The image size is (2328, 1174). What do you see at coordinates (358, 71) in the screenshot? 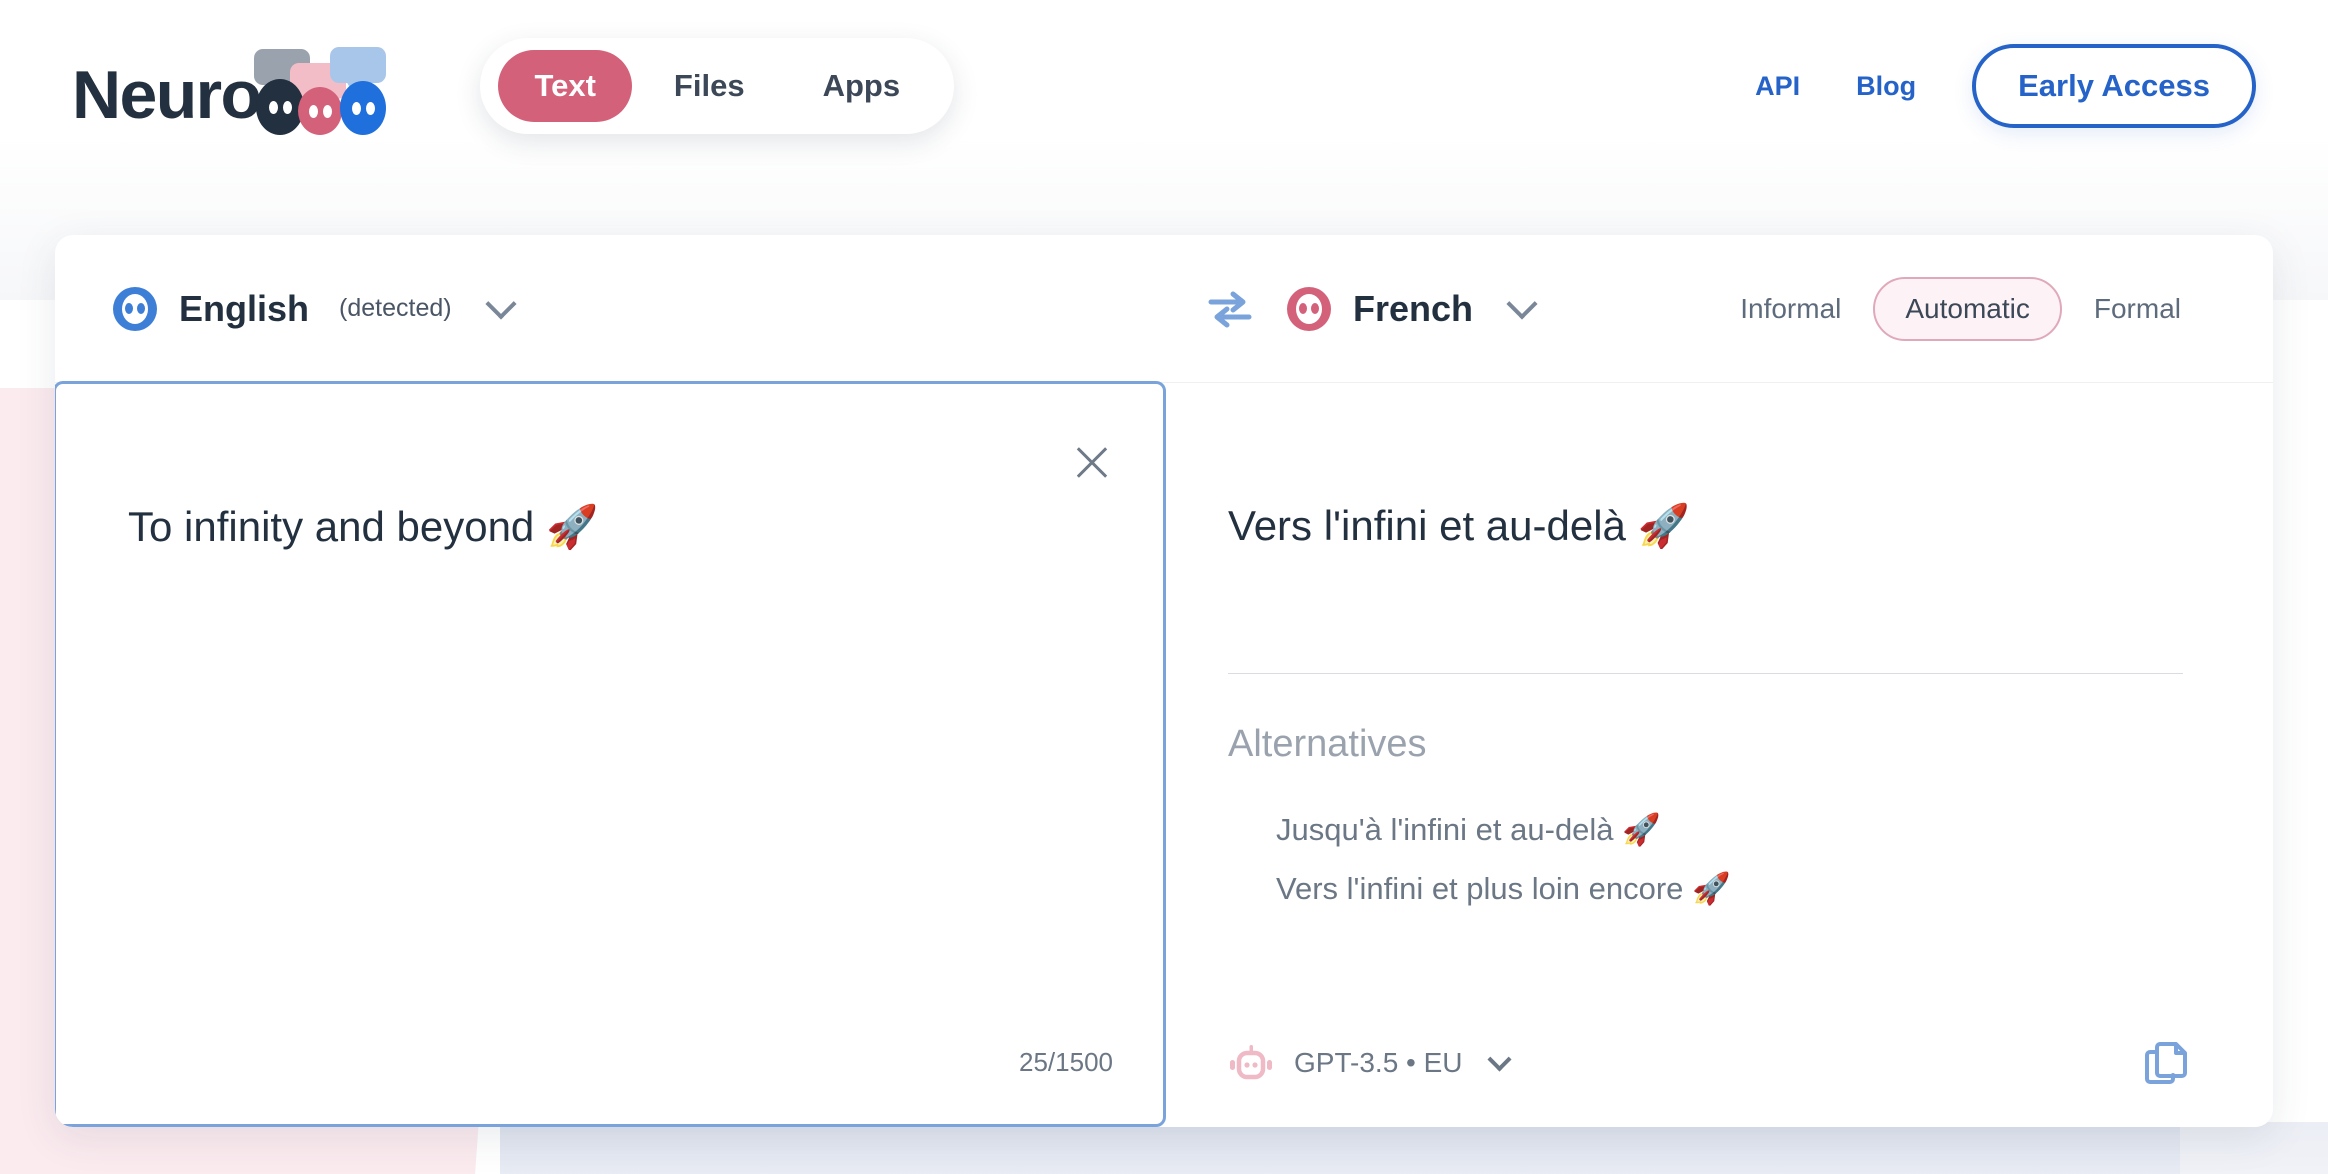
I see `logo-bubble-blue` at bounding box center [358, 71].